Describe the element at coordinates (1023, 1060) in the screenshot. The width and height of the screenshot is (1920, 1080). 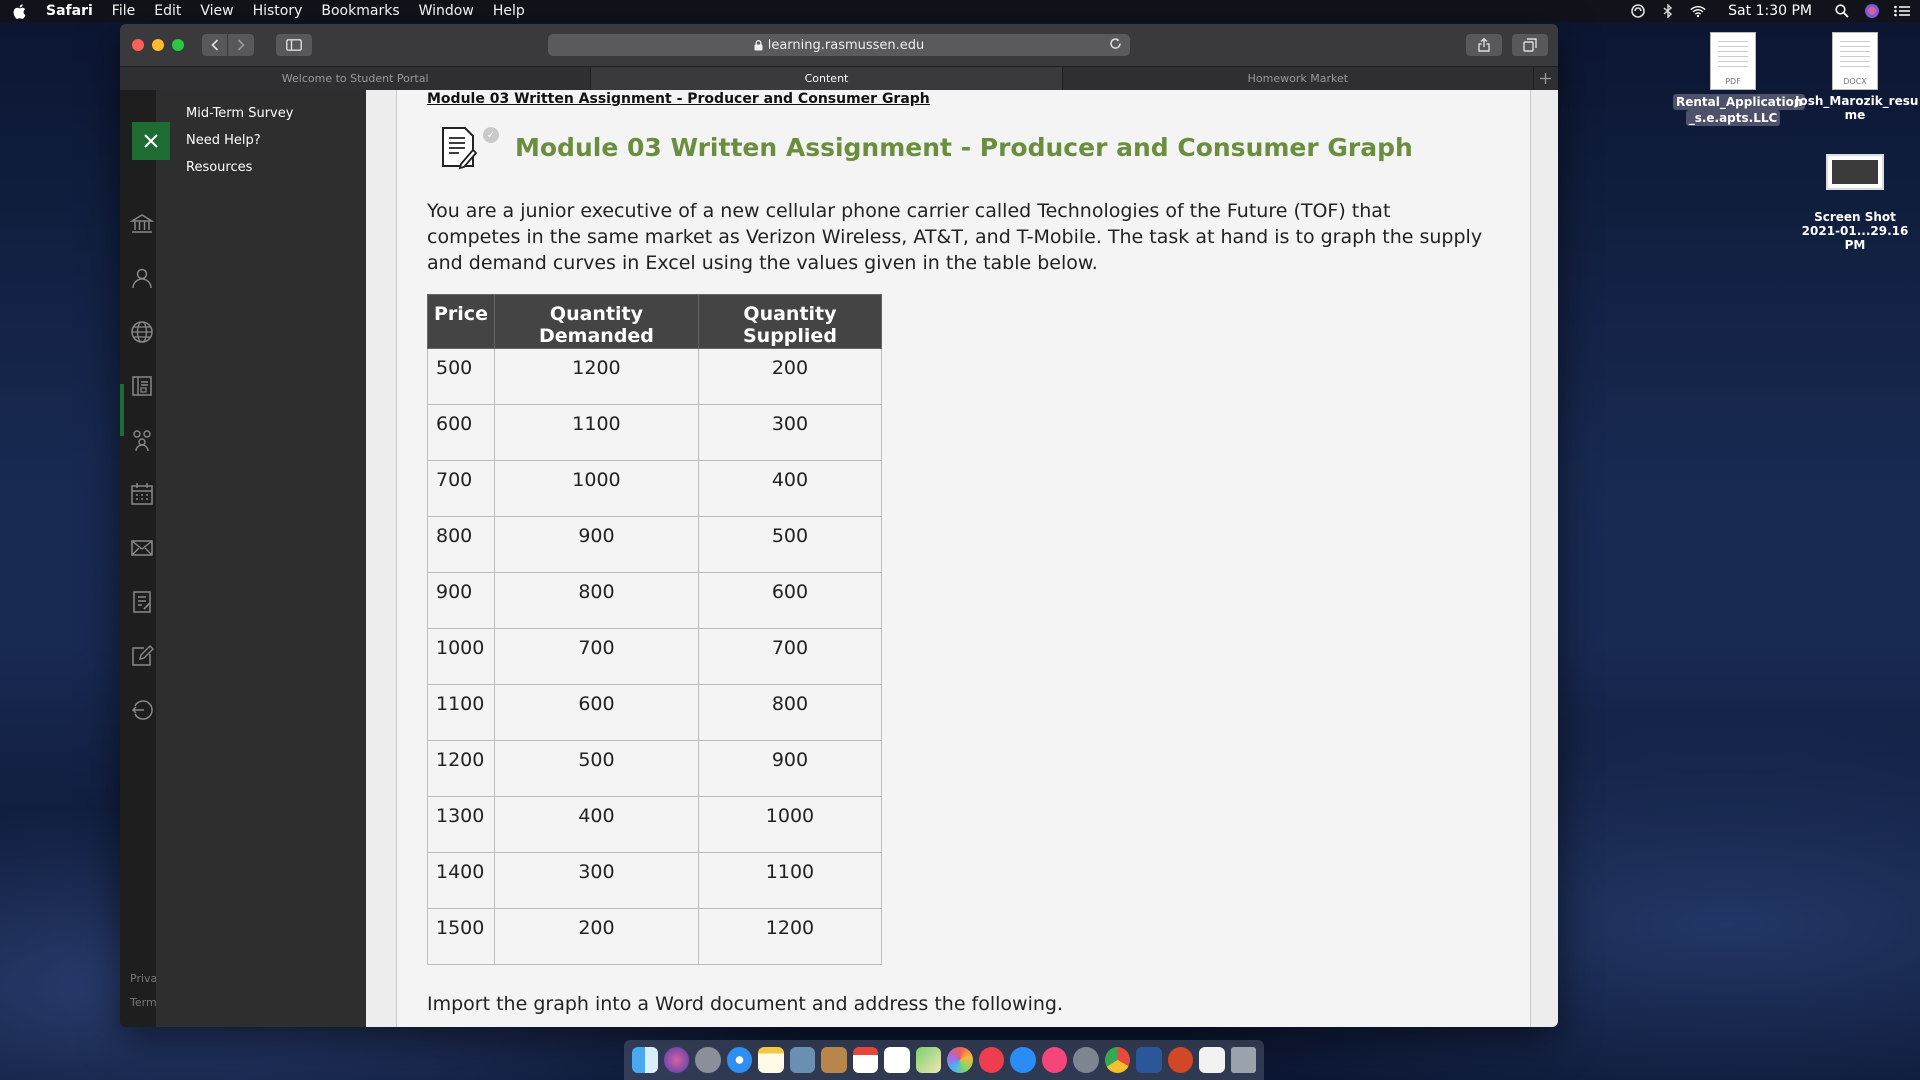
I see `app-store-icon` at that location.